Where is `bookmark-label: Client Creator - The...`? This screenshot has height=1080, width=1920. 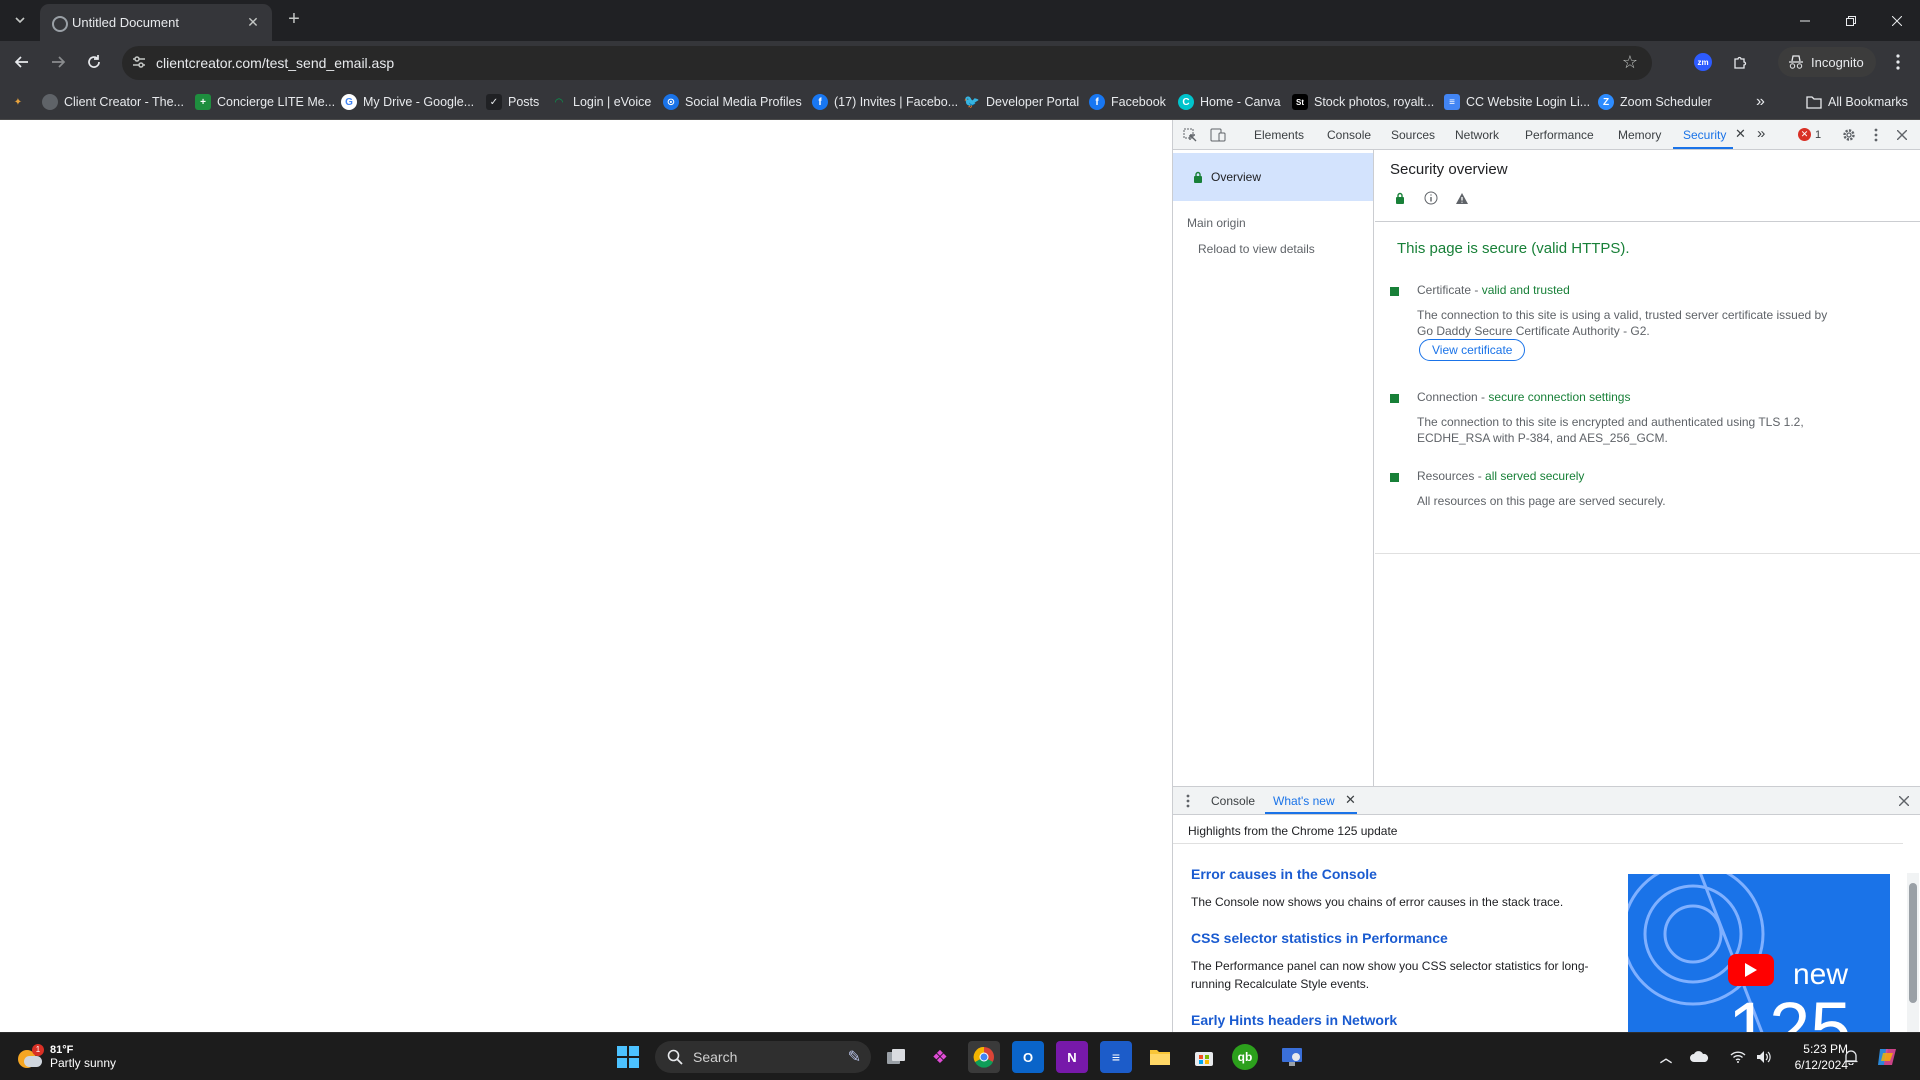 bookmark-label: Client Creator - The... is located at coordinates (124, 102).